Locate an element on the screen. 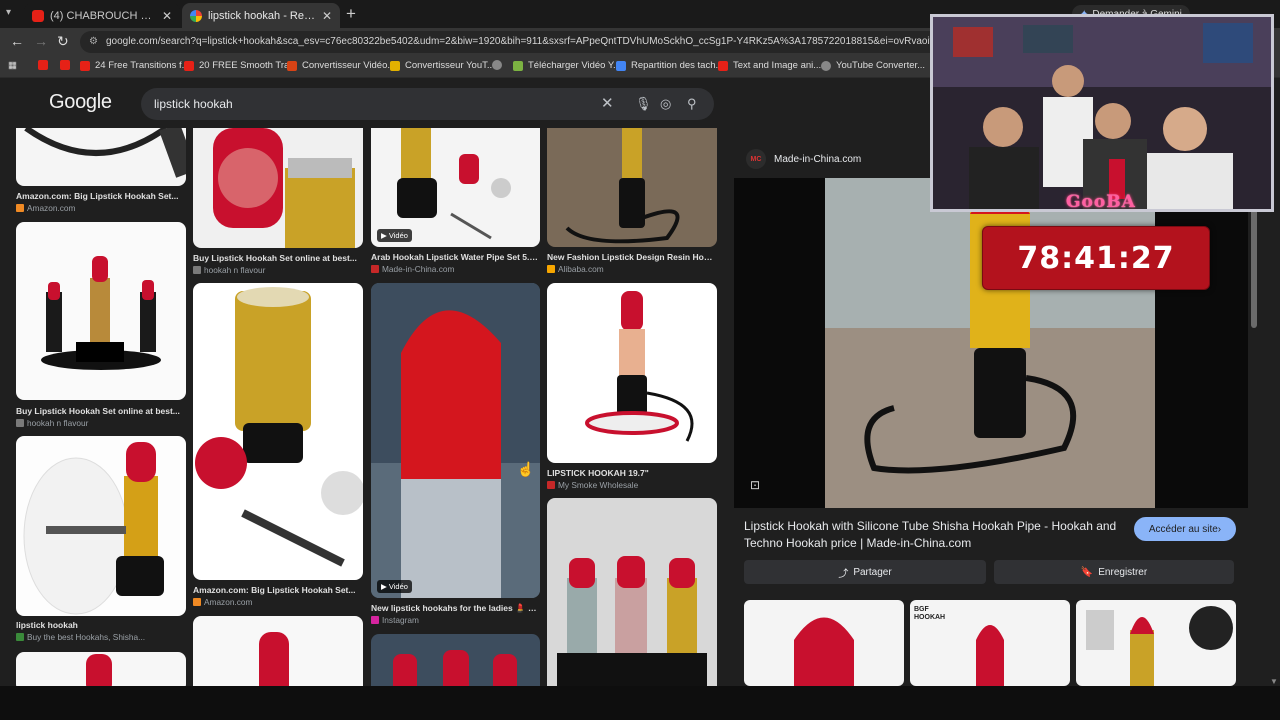 The image size is (1280, 720). site-info-icon: ⚙ is located at coordinates (93, 41).